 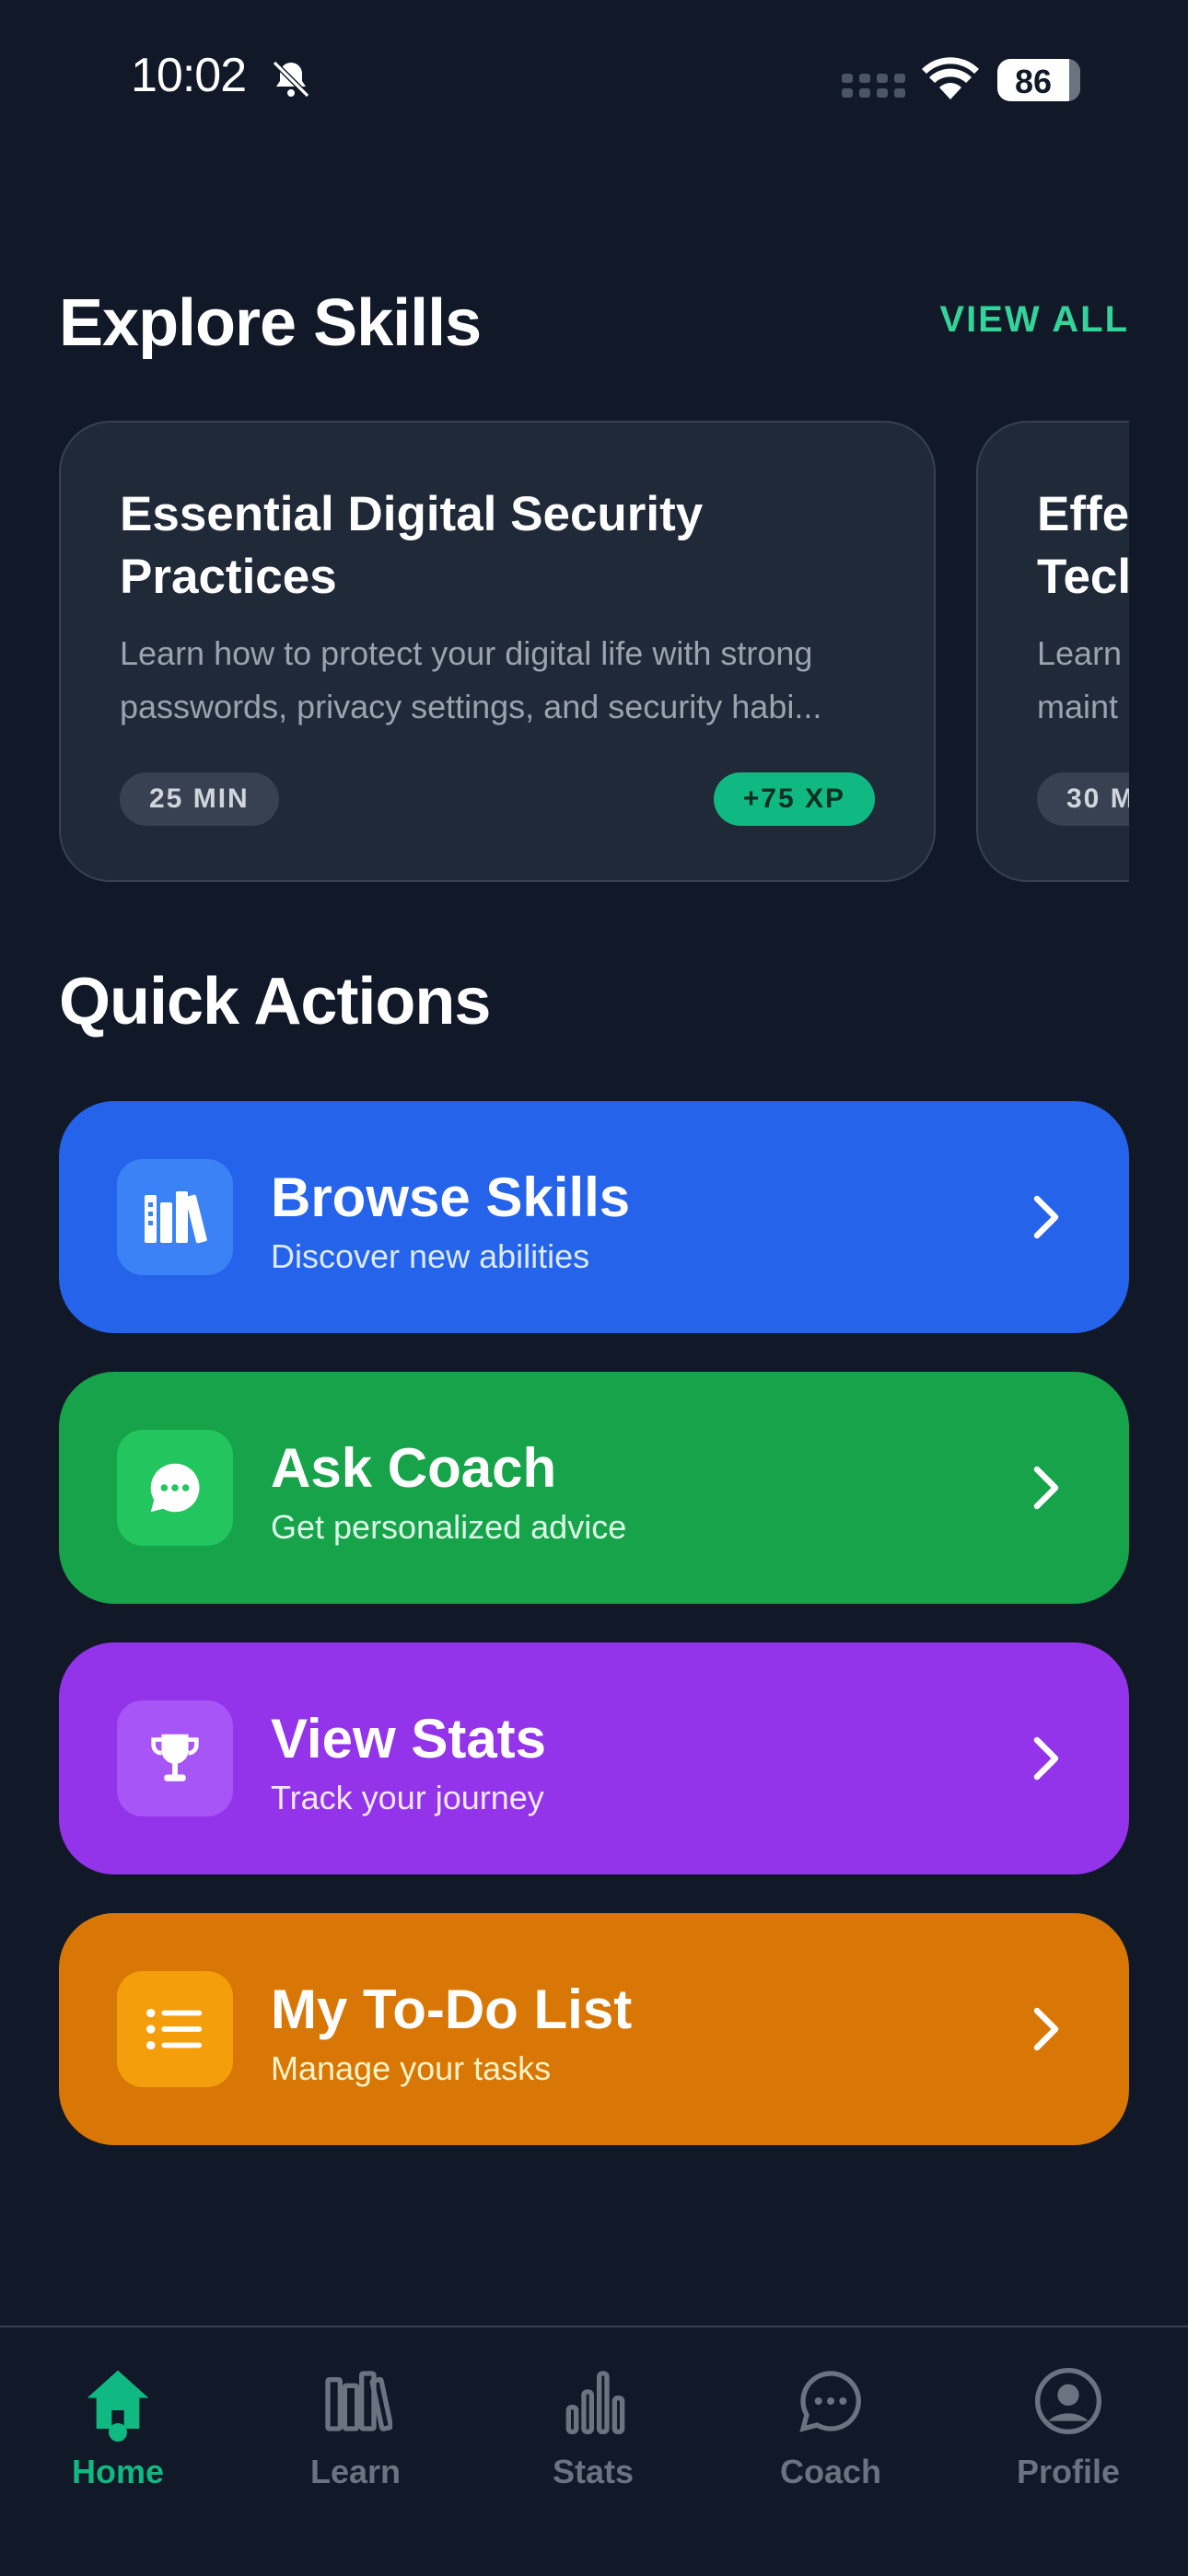 I want to click on action-label: Ask Coach, so click(x=414, y=1468).